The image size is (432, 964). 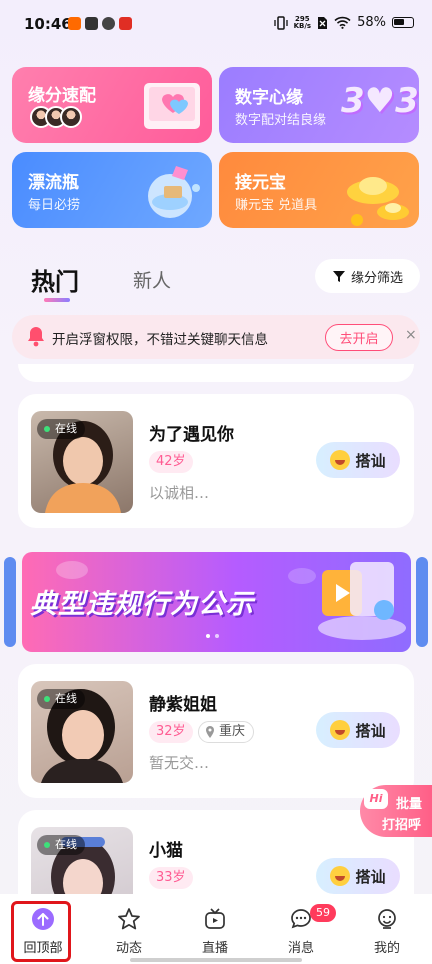 What do you see at coordinates (57, 300) in the screenshot?
I see `tab-indicator` at bounding box center [57, 300].